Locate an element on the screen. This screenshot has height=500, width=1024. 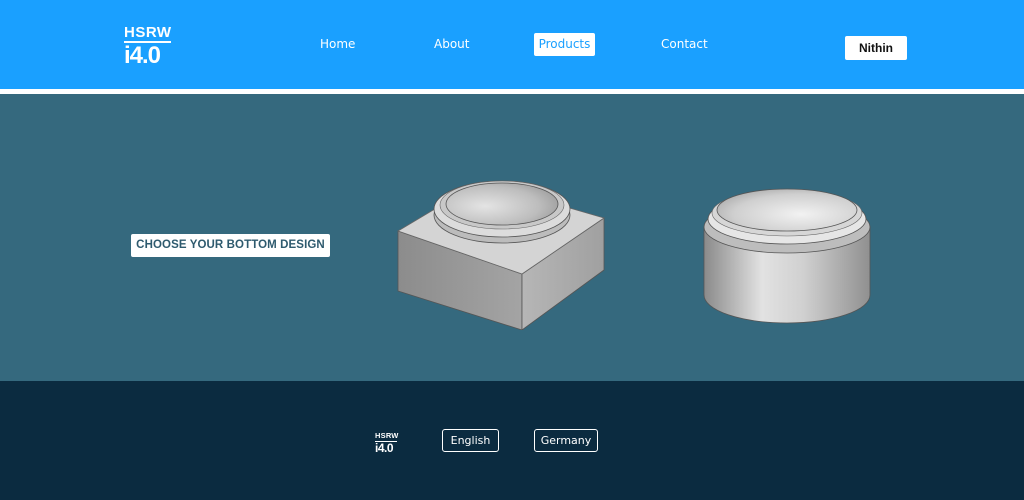
logo-top-text: HSRW is located at coordinates (148, 33).